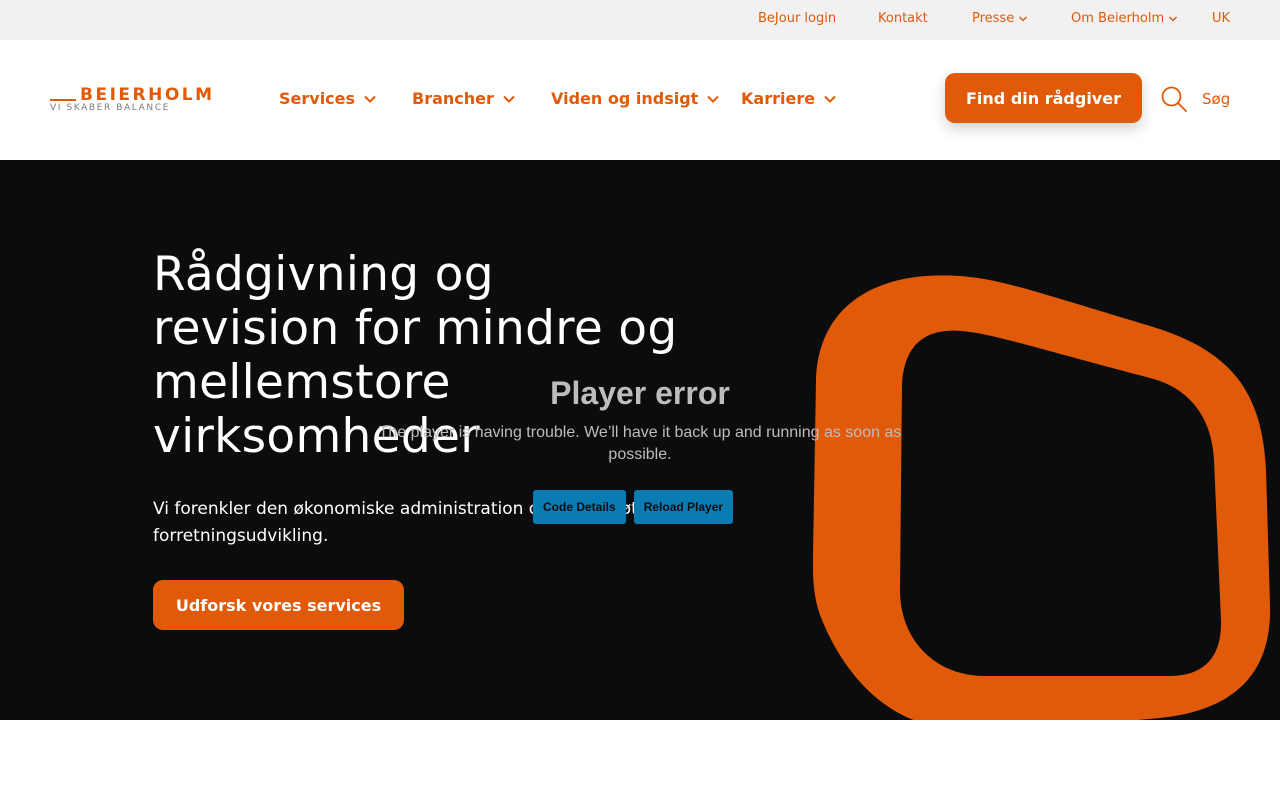  What do you see at coordinates (1216, 99) in the screenshot?
I see `search-label: Søg` at bounding box center [1216, 99].